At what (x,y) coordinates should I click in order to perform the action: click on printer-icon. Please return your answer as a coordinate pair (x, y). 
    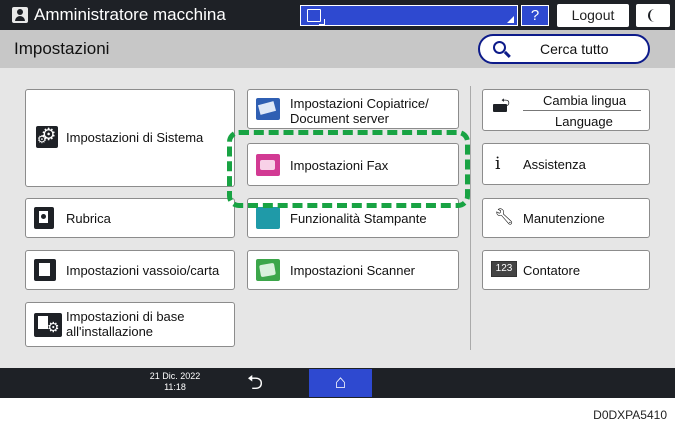
    Looking at the image, I should click on (268, 218).